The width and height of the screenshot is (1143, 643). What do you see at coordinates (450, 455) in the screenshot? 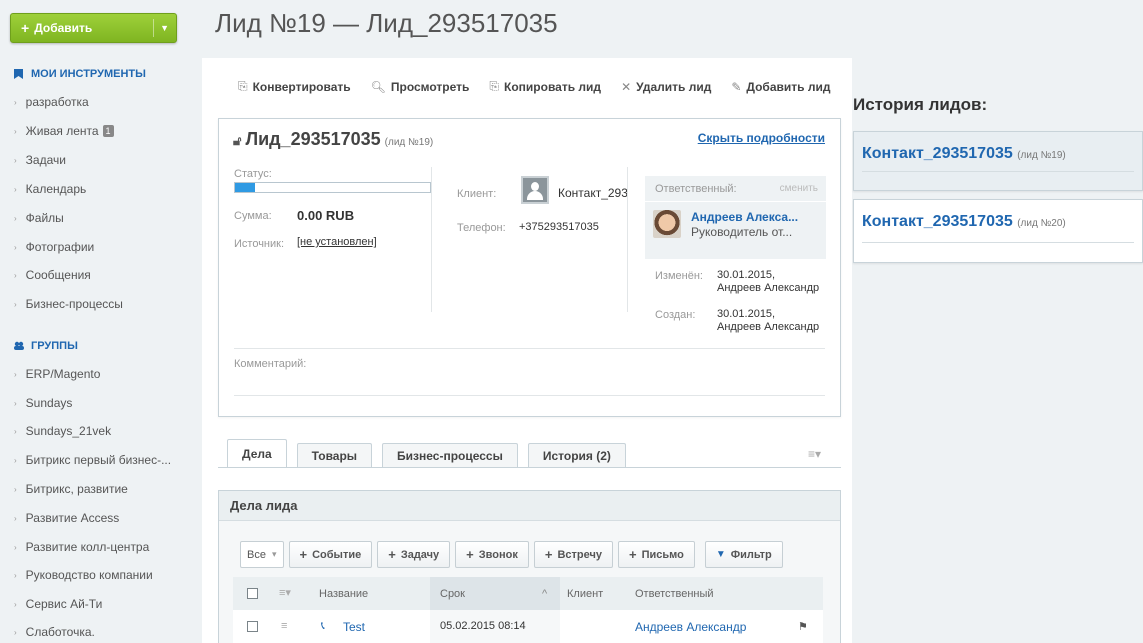
I see `tab-business-processes: Бизнес-процессы` at bounding box center [450, 455].